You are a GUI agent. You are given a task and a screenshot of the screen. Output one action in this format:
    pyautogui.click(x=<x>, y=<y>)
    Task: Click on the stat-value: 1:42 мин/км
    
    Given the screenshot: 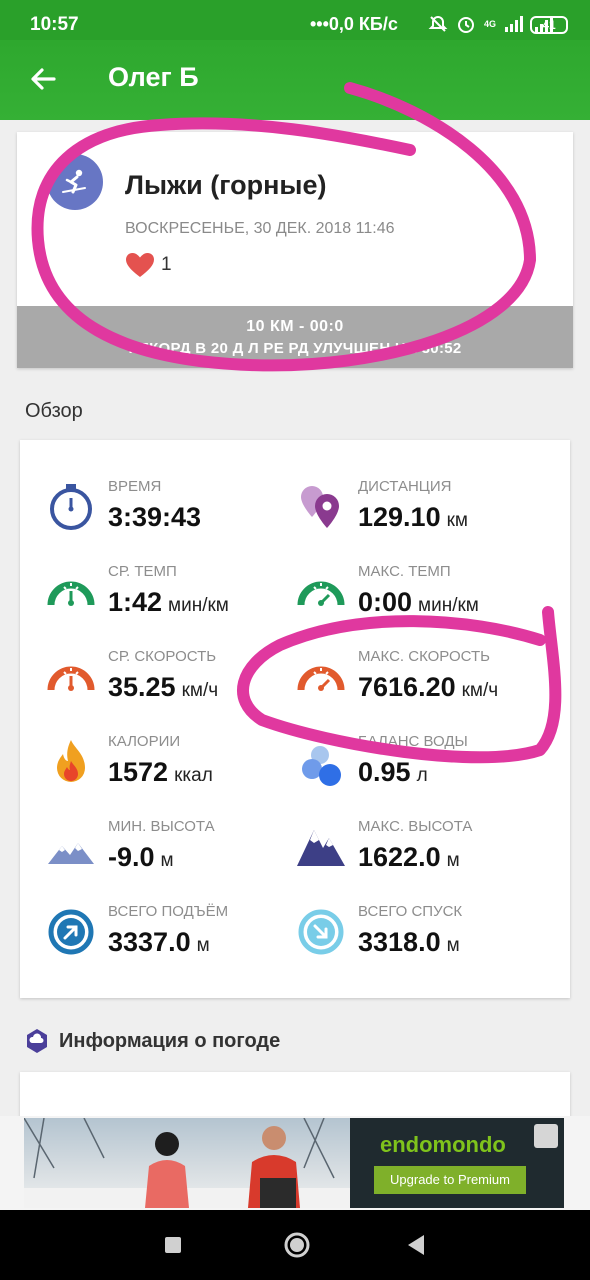 What is the action you would take?
    pyautogui.click(x=168, y=602)
    